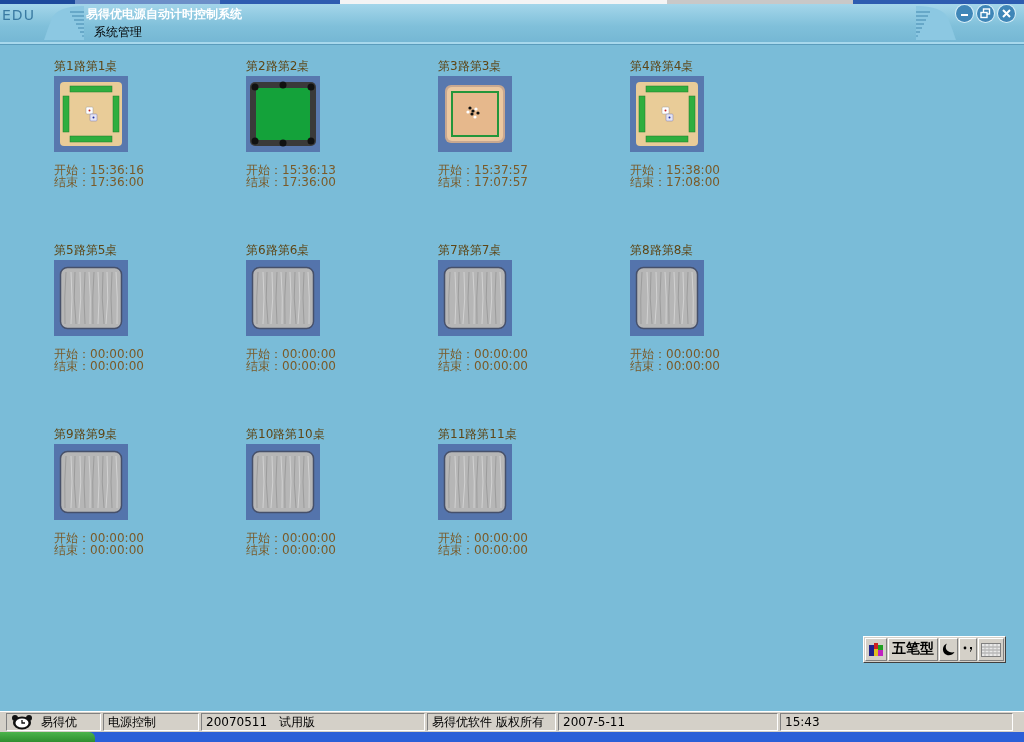 Image resolution: width=1024 pixels, height=742 pixels. Describe the element at coordinates (278, 66) in the screenshot. I see `table-name: 第2路第2桌` at that location.